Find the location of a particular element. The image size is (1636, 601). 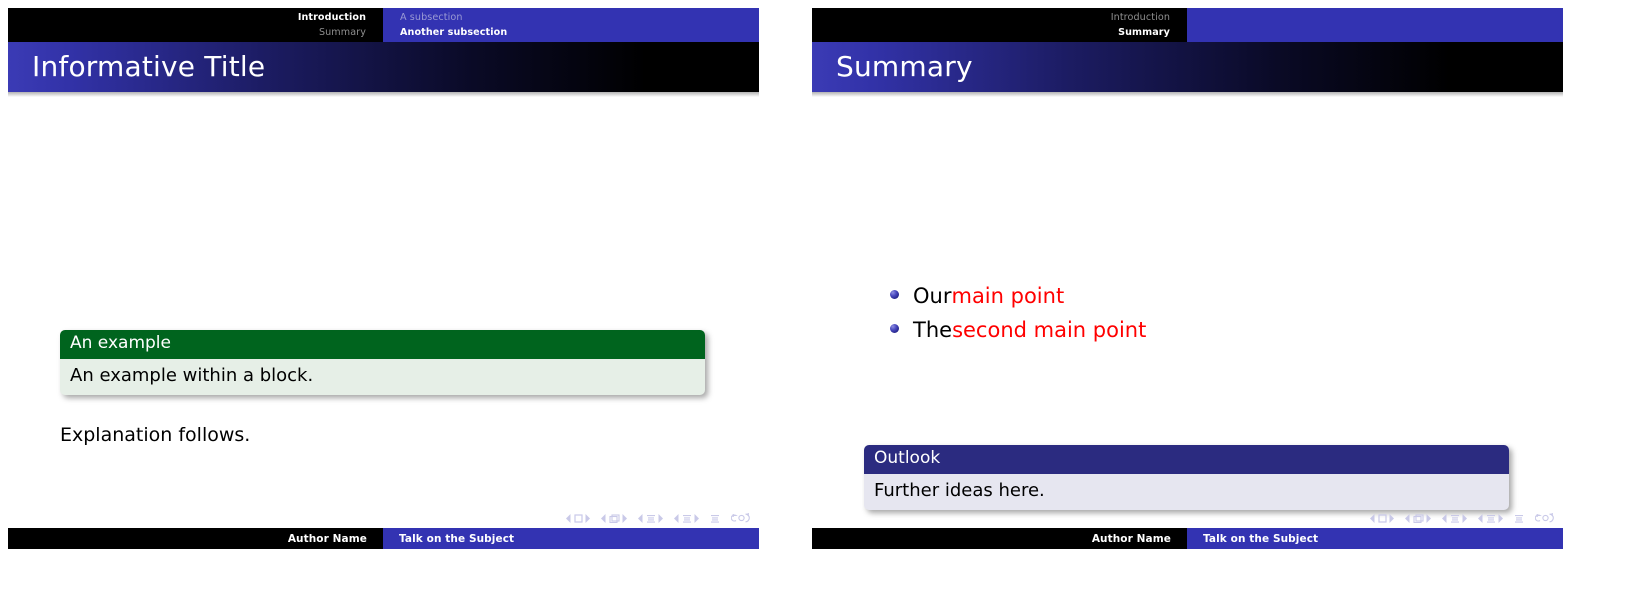

list-item-lead: The is located at coordinates (933, 330).